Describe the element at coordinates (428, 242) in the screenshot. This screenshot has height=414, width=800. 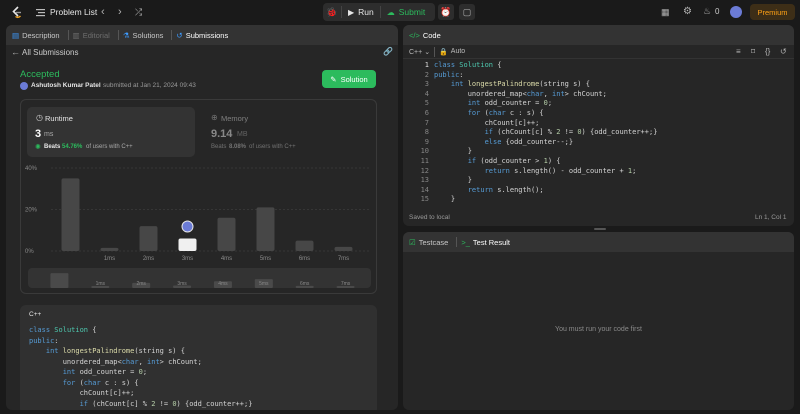
I see `tab-testcase: ☑ Testcase` at that location.